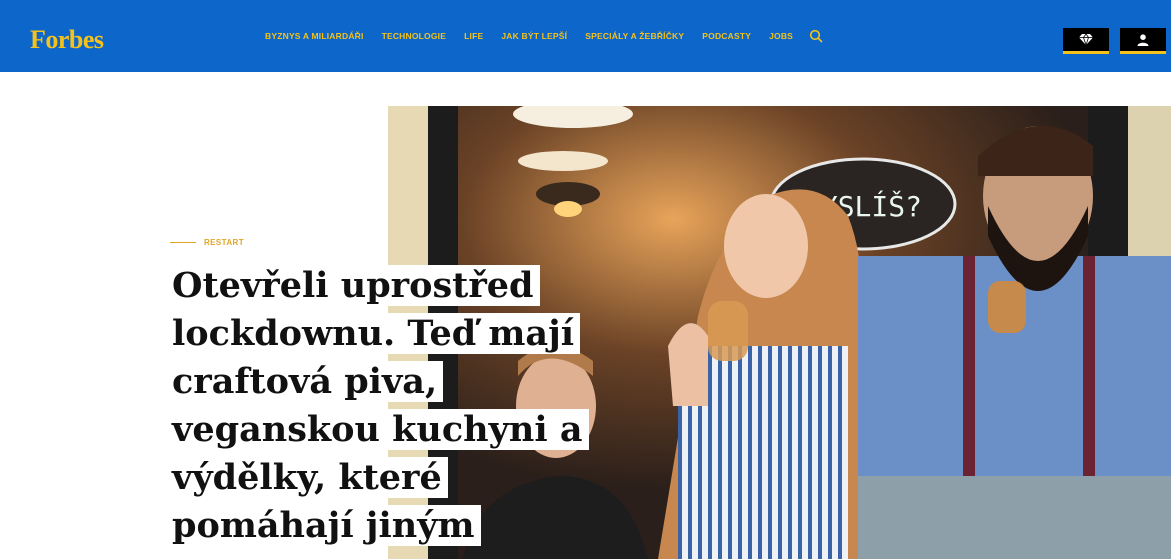 Image resolution: width=1171 pixels, height=559 pixels. What do you see at coordinates (634, 36) in the screenshot?
I see `menu-item-specialy: SPECIÁLY A ŽEBŘÍČKY` at bounding box center [634, 36].